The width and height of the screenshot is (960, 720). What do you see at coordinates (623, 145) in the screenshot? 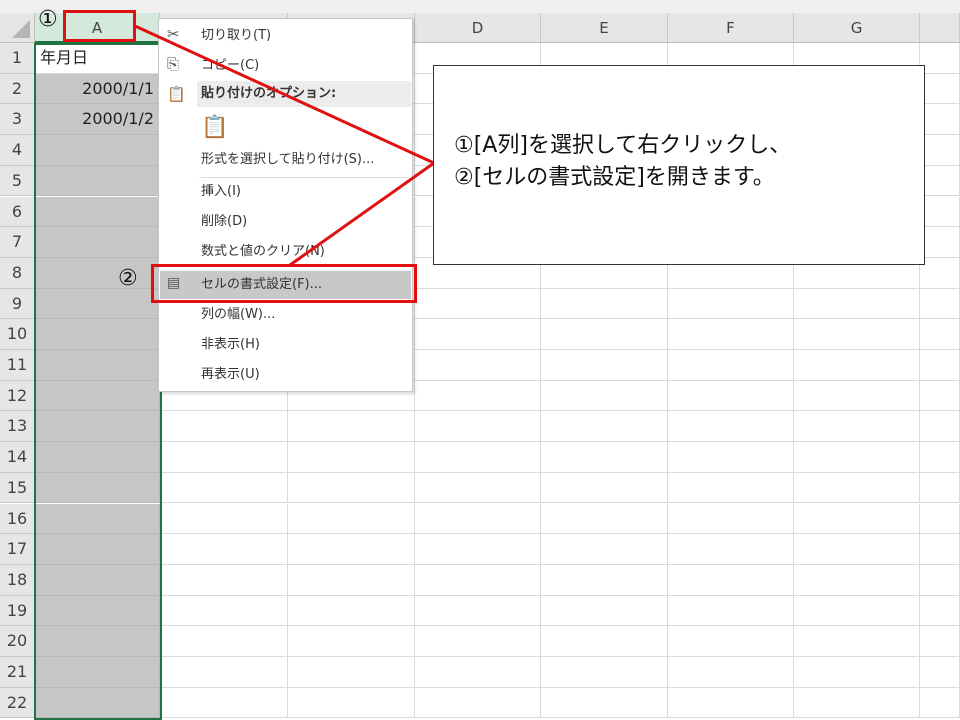
I see `callout-line-1: ①[A列]を選択して右クリックし、` at bounding box center [623, 145].